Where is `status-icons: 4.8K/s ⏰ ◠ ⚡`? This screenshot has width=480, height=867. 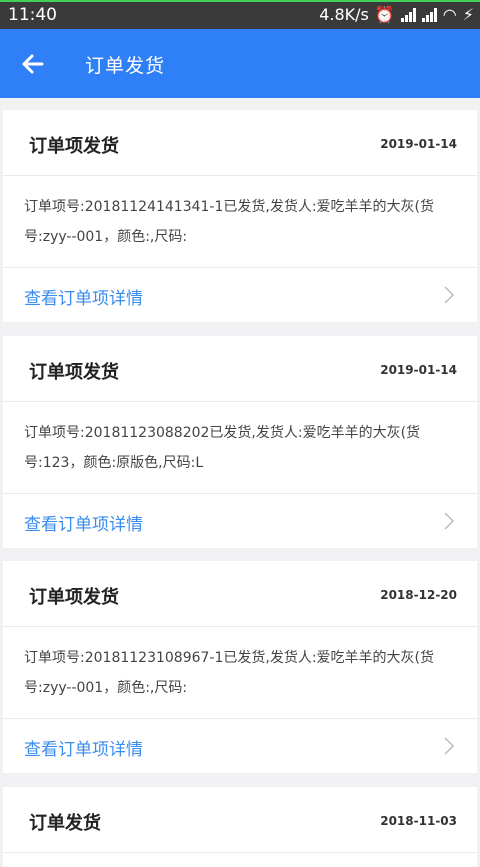
status-icons: 4.8K/s ⏰ ◠ ⚡ is located at coordinates (396, 14).